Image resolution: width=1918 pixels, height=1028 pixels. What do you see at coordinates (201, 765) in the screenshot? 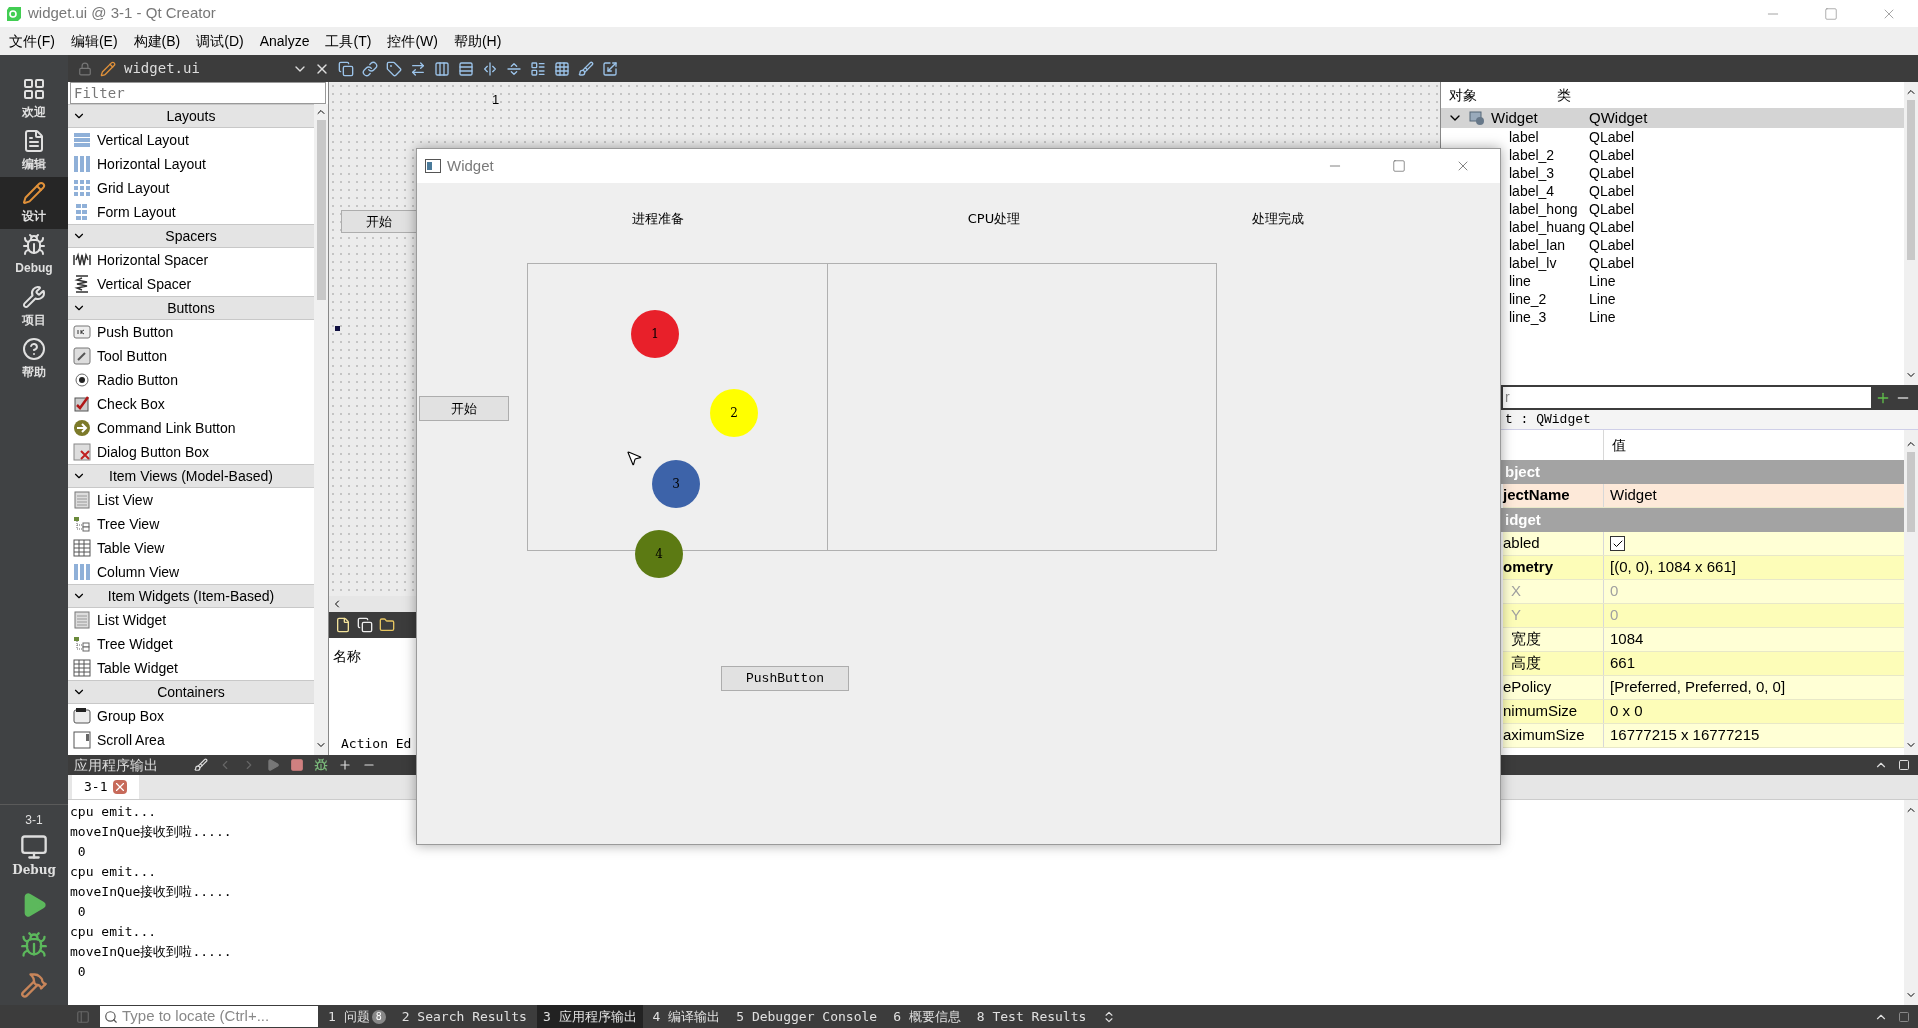
I see `clear-icon` at bounding box center [201, 765].